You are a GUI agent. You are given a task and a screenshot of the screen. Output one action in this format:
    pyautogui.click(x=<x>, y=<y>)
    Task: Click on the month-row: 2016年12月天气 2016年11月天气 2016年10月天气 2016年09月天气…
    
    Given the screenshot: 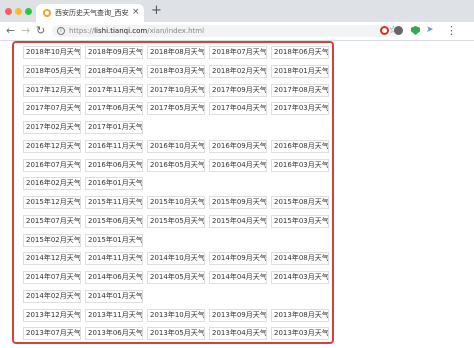 What is the action you would take?
    pyautogui.click(x=177, y=149)
    